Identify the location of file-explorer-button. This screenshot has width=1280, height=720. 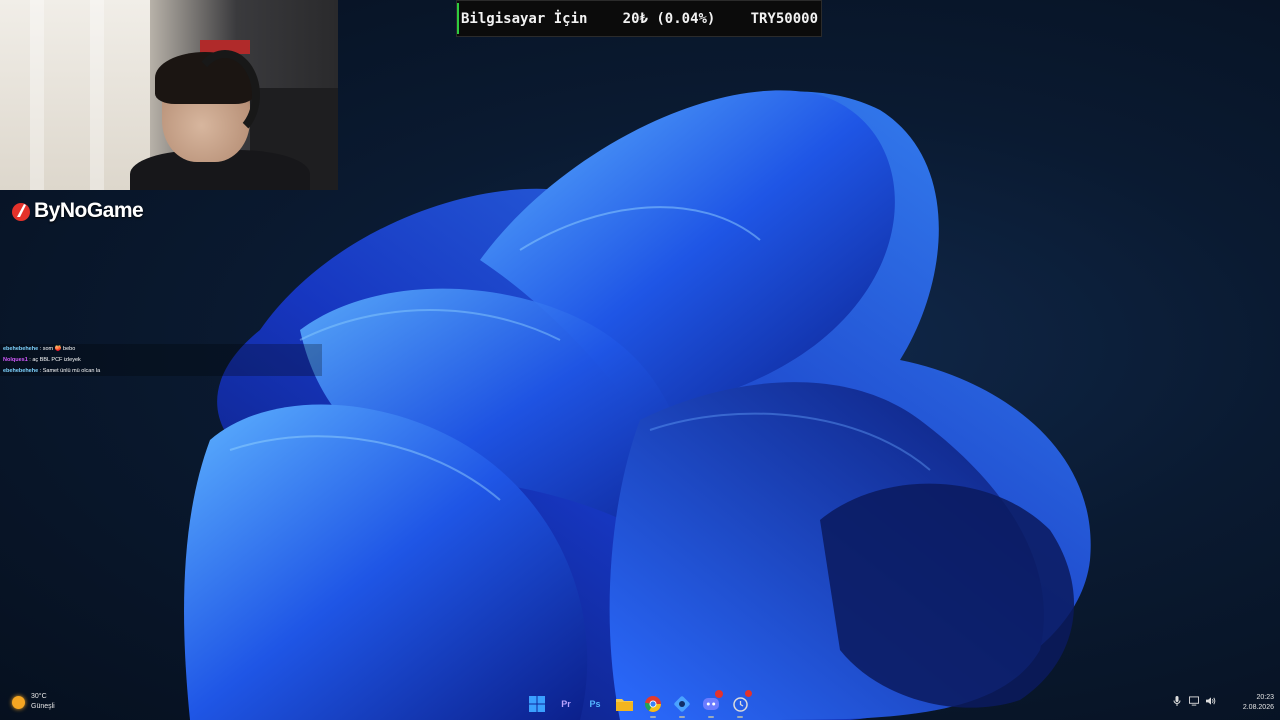
(624, 704).